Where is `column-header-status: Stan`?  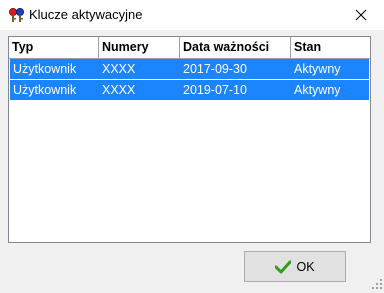 column-header-status: Stan is located at coordinates (330, 47).